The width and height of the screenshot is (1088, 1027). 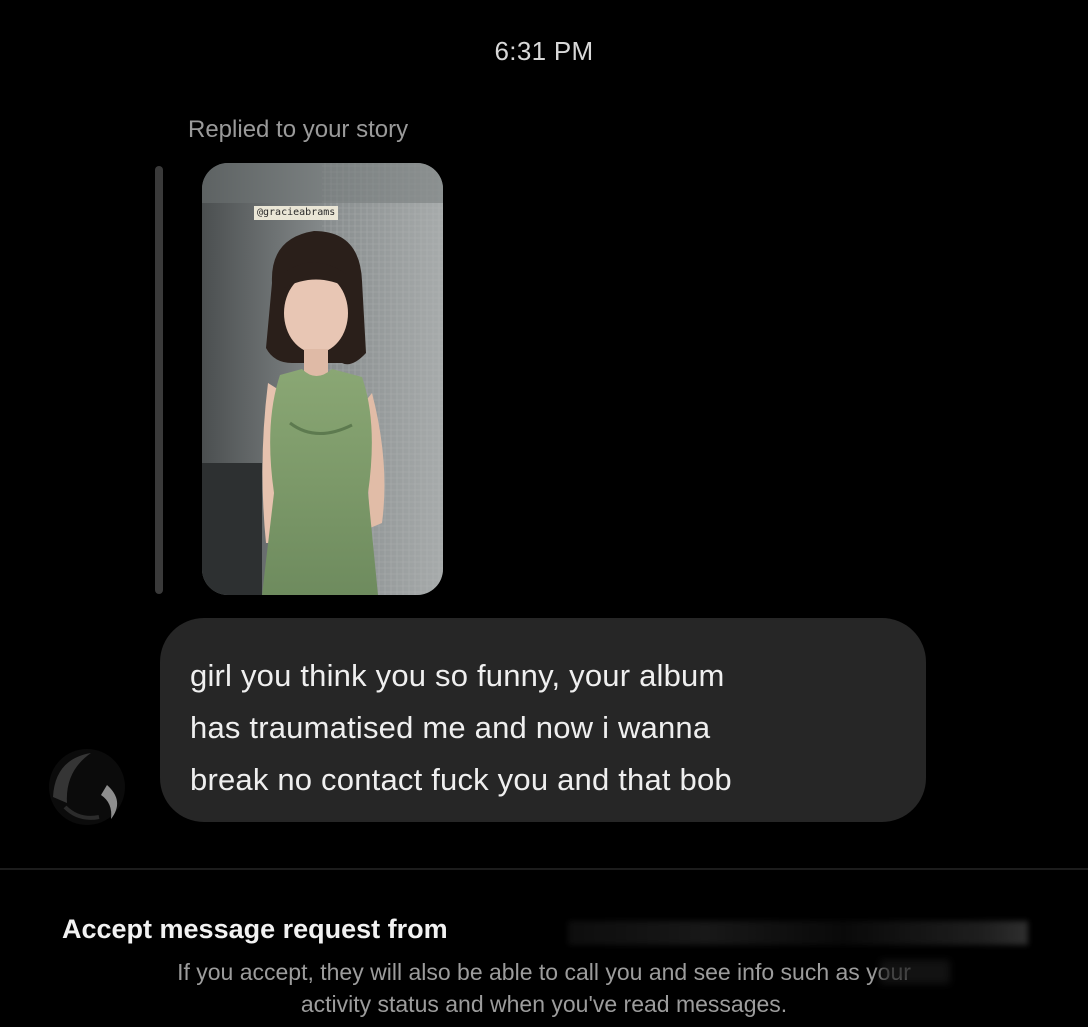 I want to click on message-line-2: has traumatised me and now i wanna, so click(x=450, y=727).